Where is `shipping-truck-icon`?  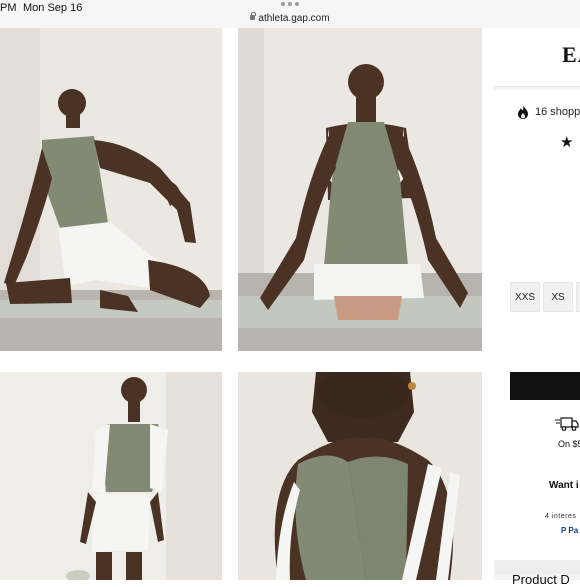
shipping-truck-icon is located at coordinates (567, 424).